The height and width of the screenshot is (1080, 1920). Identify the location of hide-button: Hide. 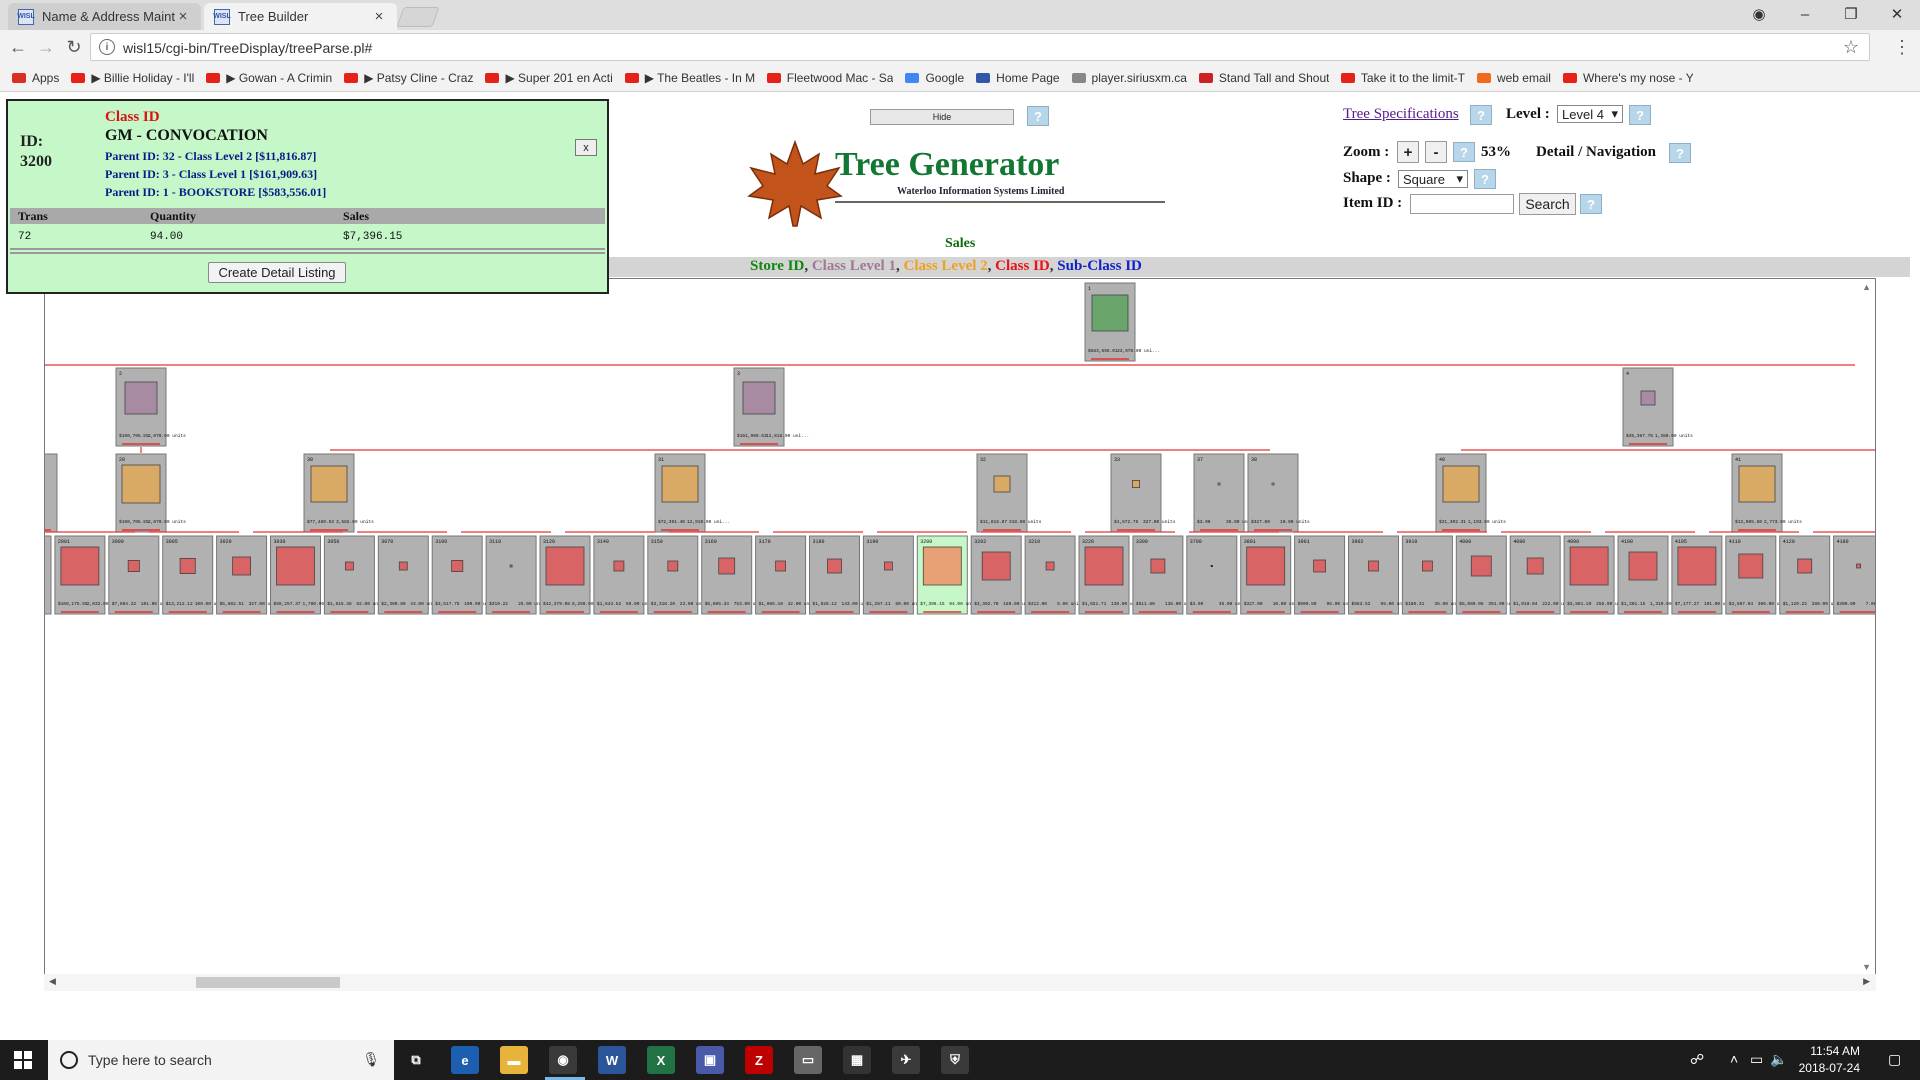
(942, 117).